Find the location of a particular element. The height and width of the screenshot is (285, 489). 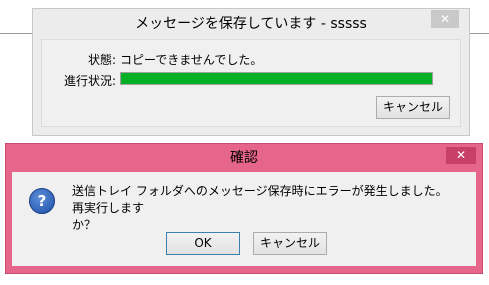

progress-dialog-title: メッセージを保存しています - sssss is located at coordinates (251, 24).